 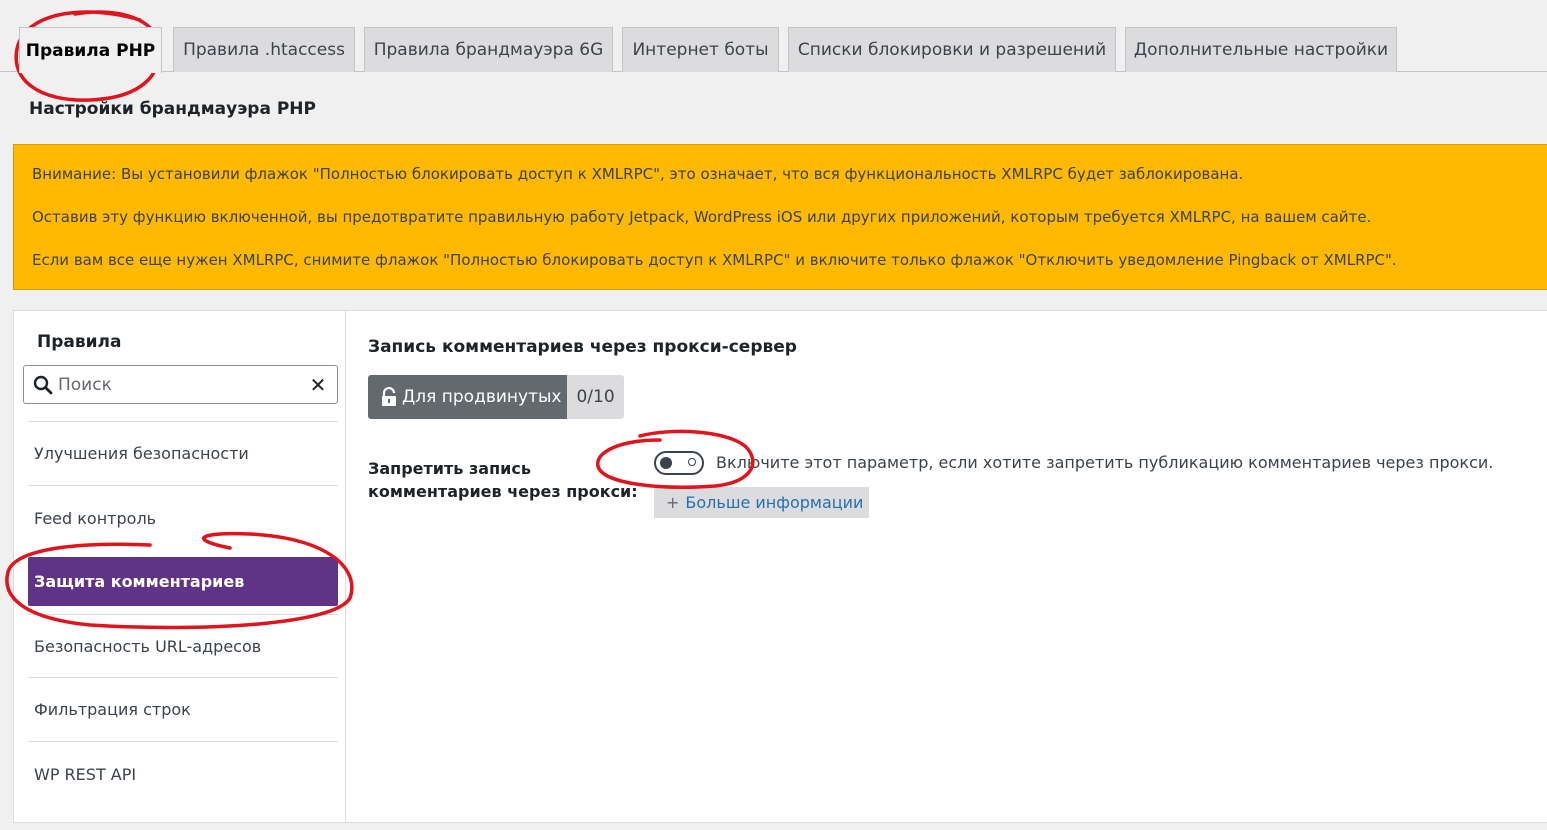 What do you see at coordinates (90, 50) in the screenshot?
I see `tab-php-rules: Правила PHP` at bounding box center [90, 50].